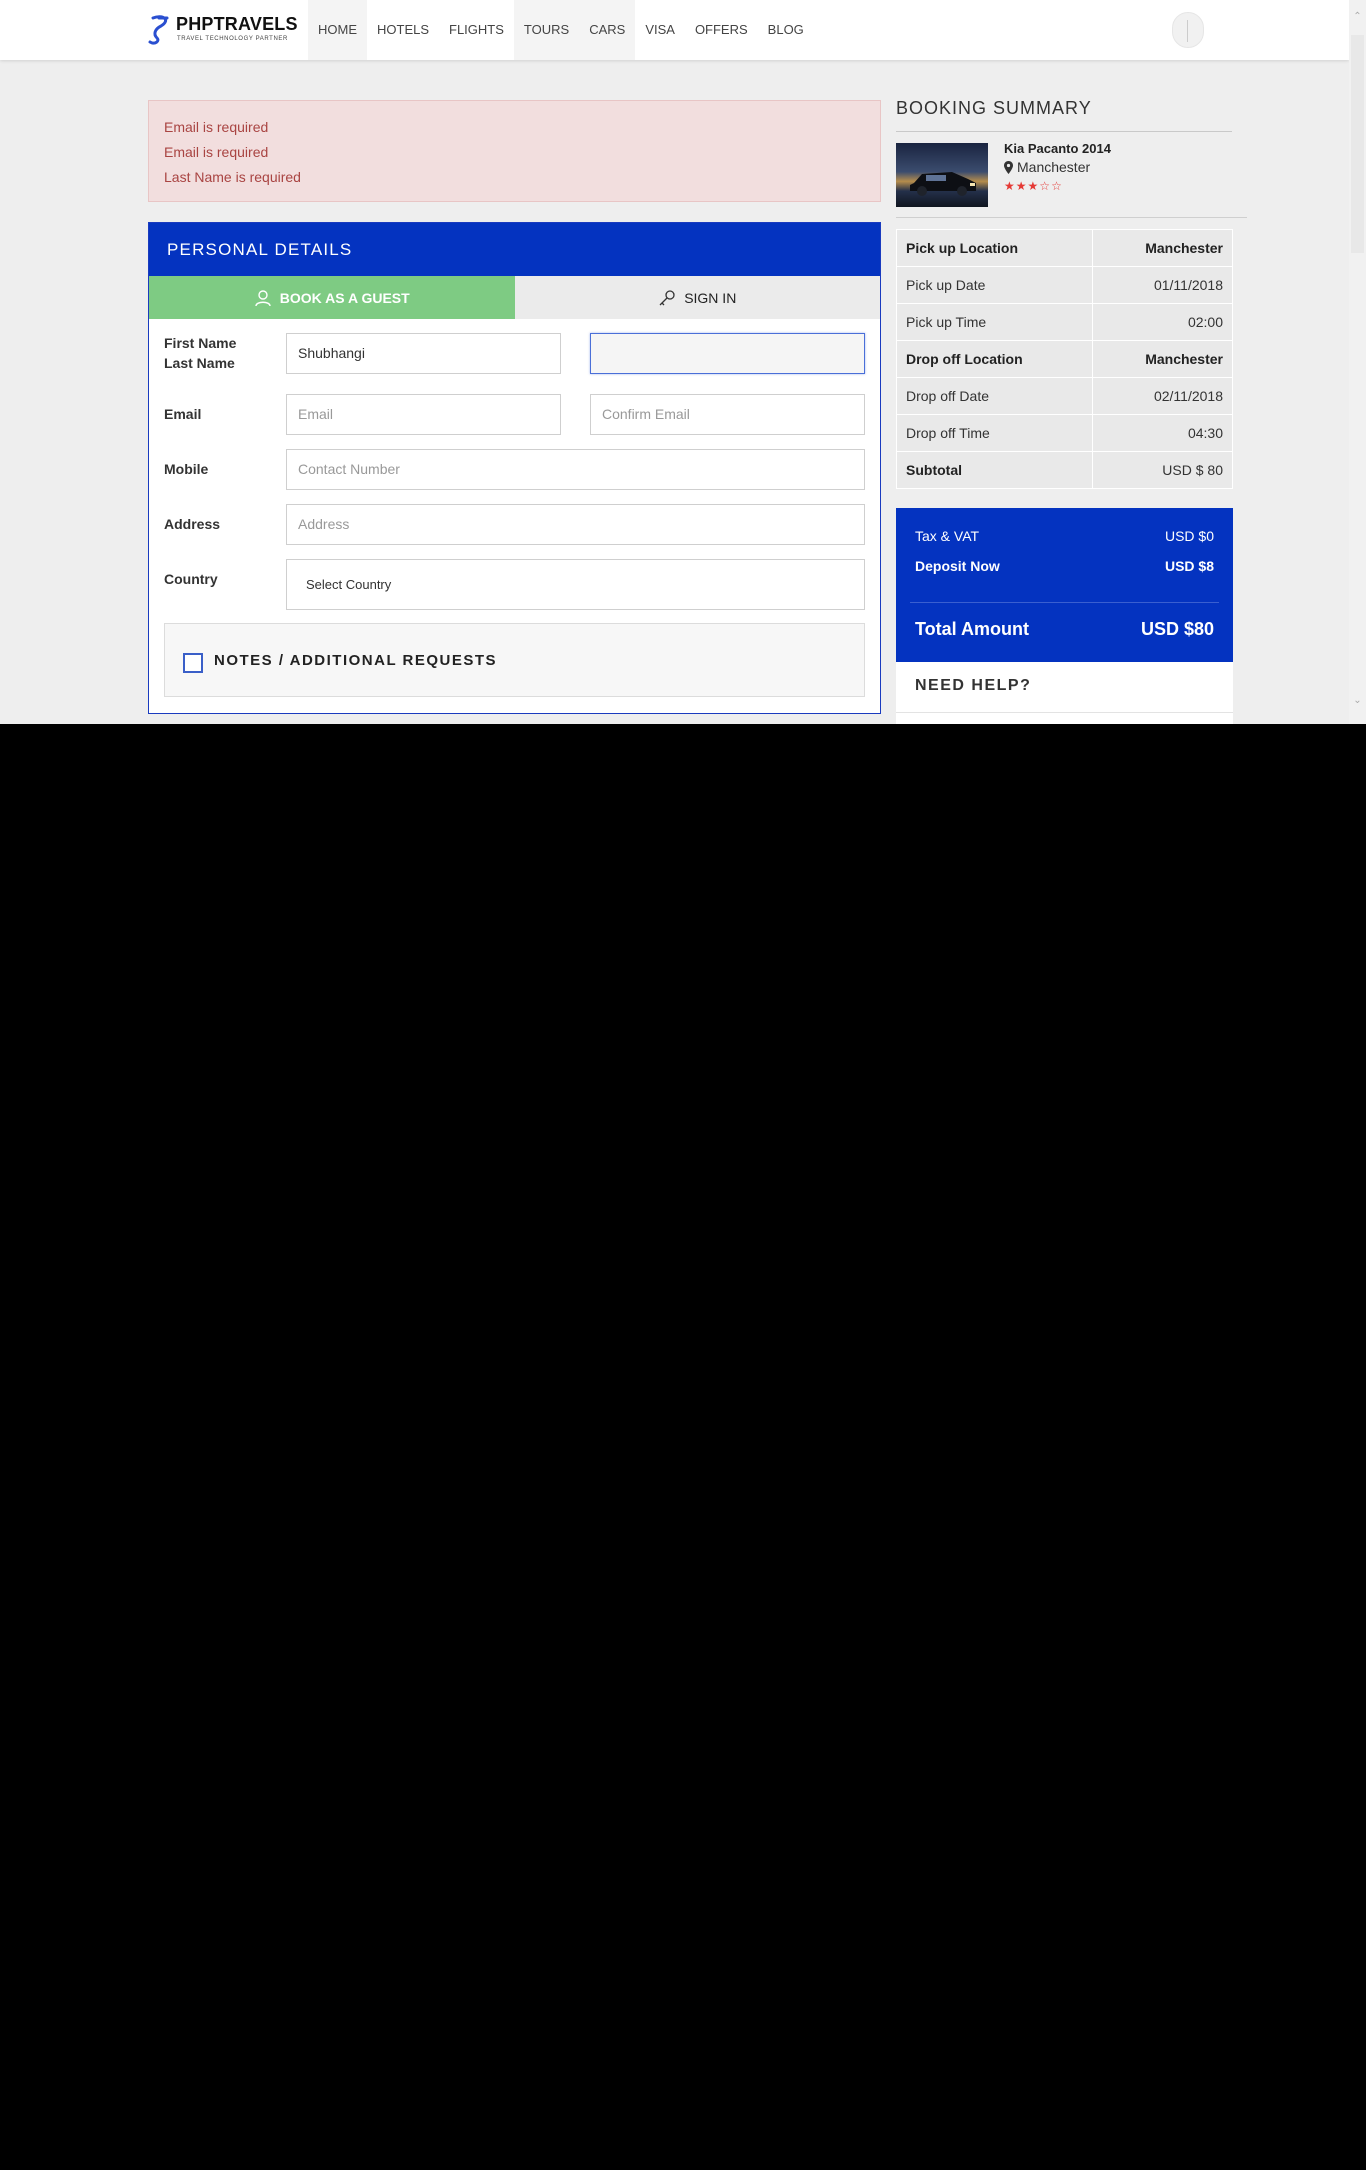  Describe the element at coordinates (994, 285) in the screenshot. I see `row-label: Pick up Date` at that location.